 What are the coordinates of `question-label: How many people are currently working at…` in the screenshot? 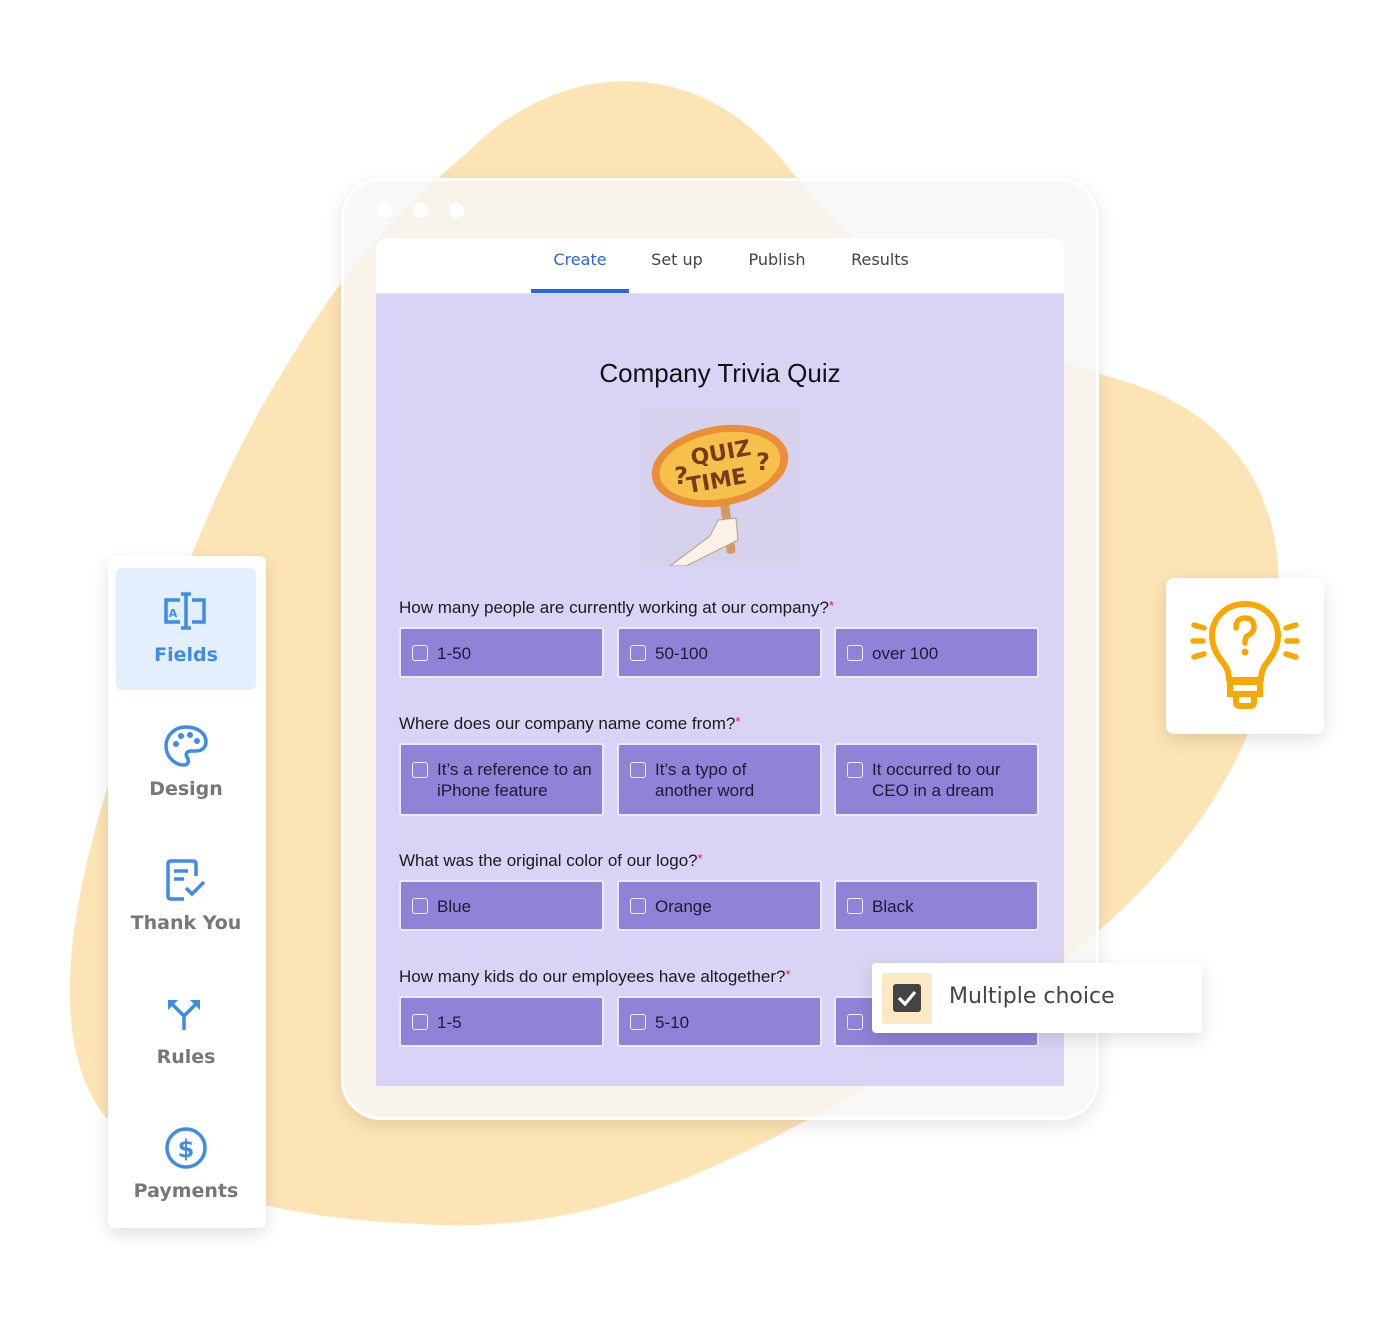 It's located at (616, 608).